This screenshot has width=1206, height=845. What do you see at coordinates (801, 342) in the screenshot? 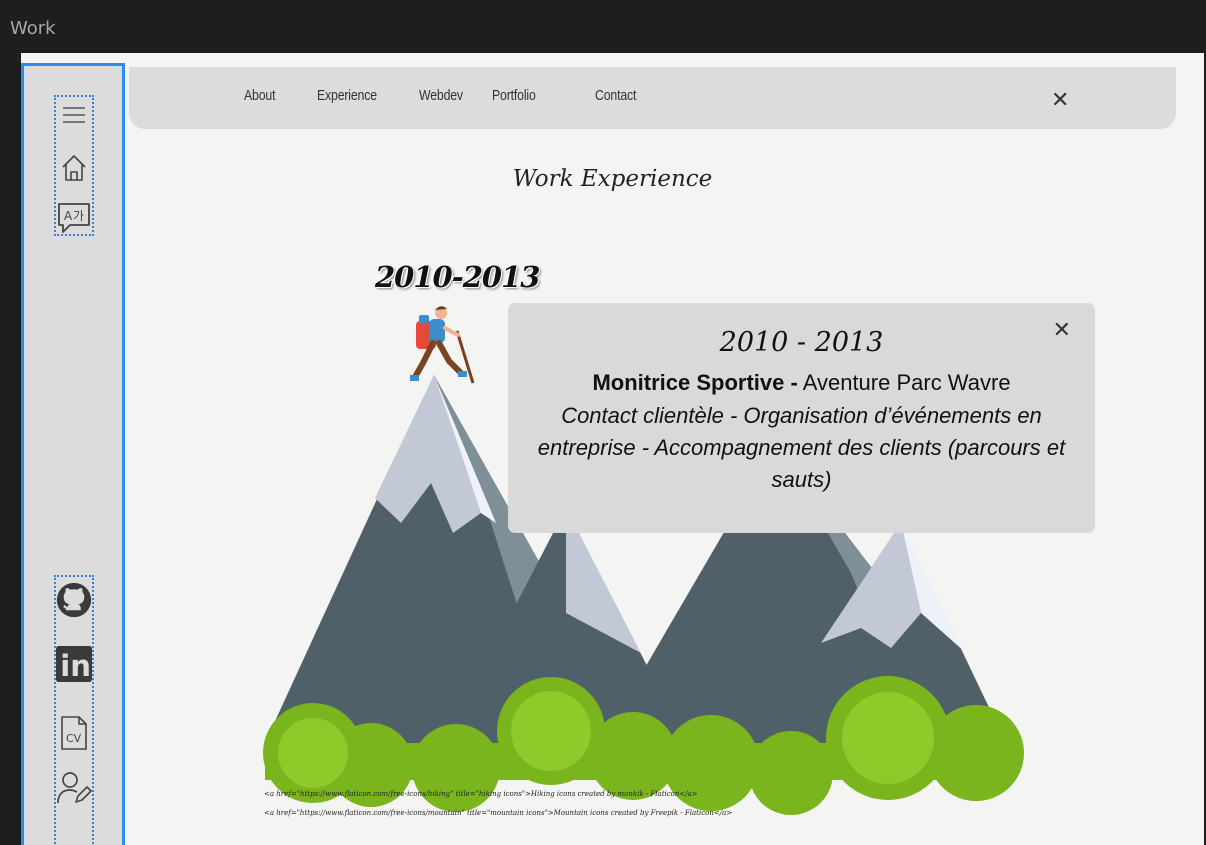
I see `popup-years: 2010 - 2013` at bounding box center [801, 342].